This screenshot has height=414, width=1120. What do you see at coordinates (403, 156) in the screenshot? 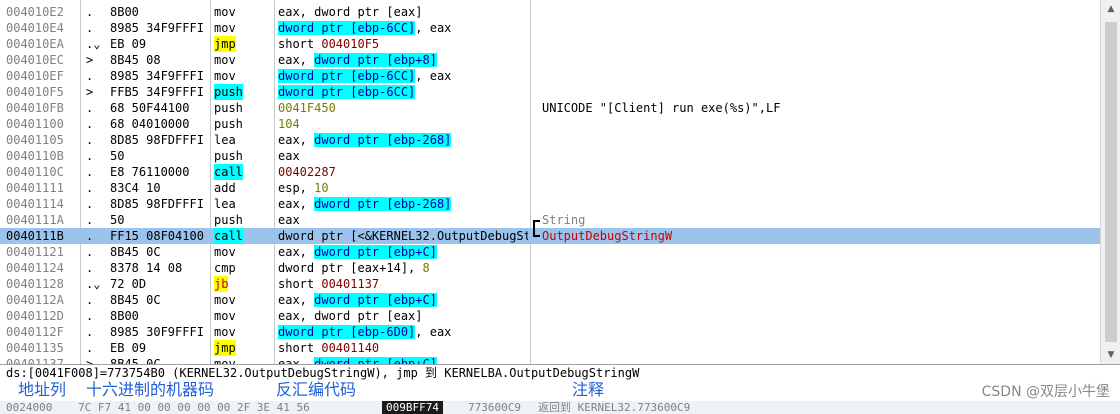
I see `row-operands: eax` at bounding box center [403, 156].